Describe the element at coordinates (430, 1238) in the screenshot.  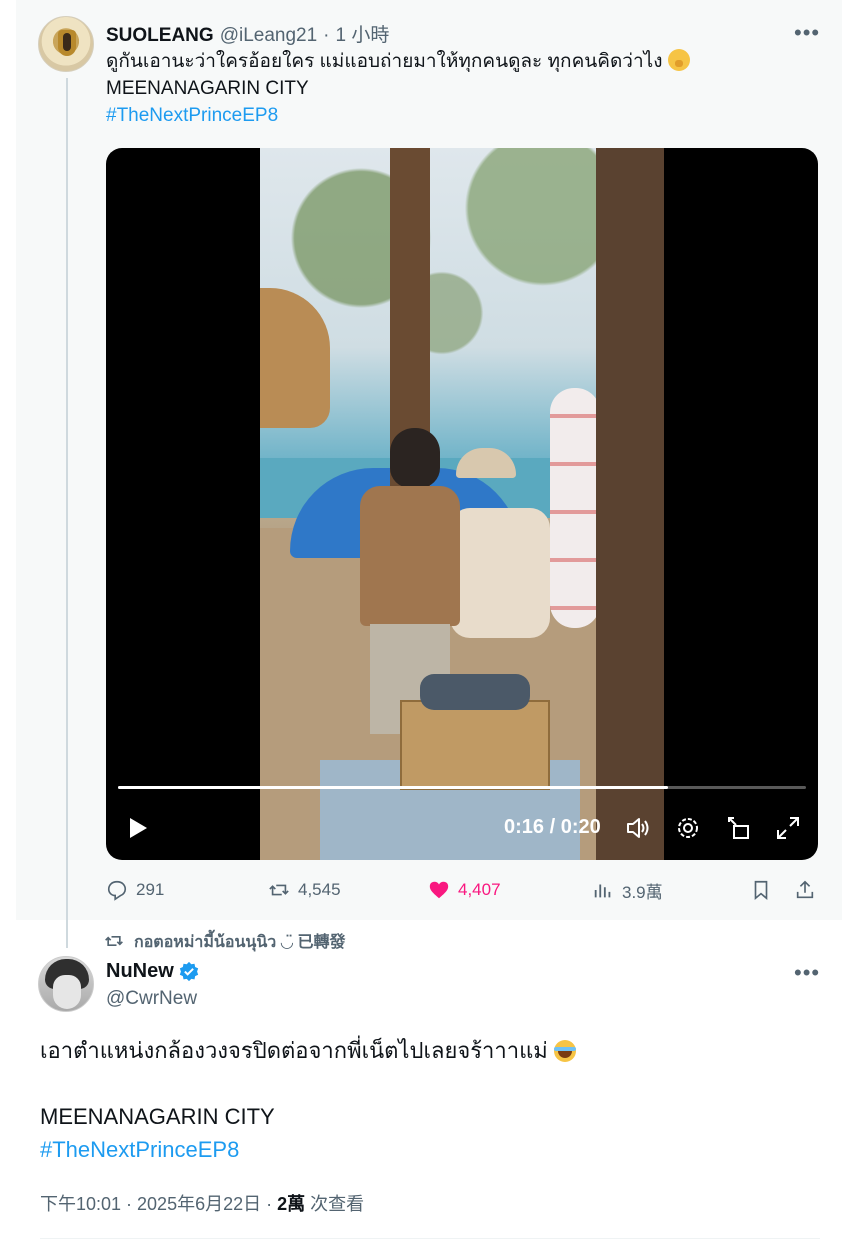
I see `divider` at that location.